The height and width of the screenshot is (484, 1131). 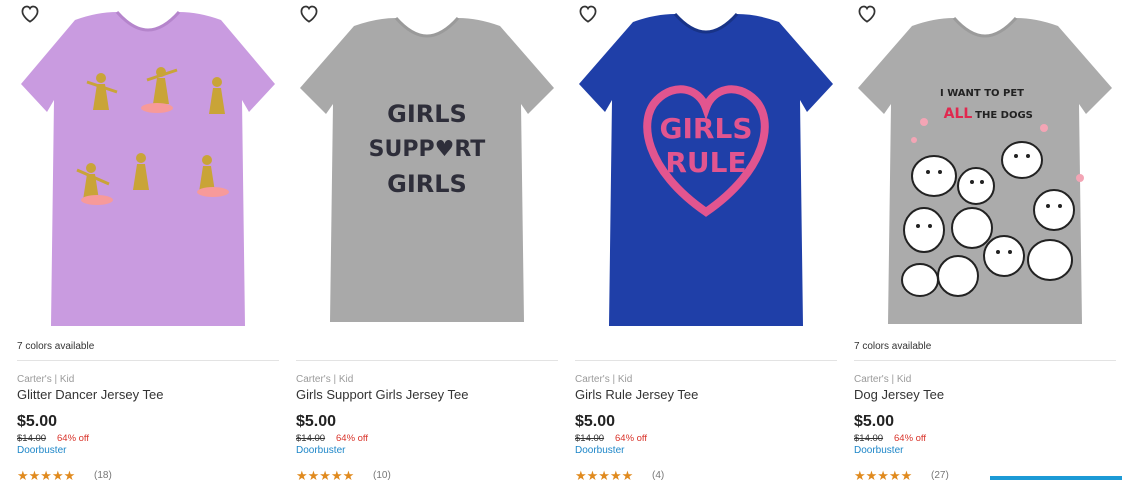 I want to click on product-name: Glitter Dancer Jersey Tee, so click(x=90, y=394).